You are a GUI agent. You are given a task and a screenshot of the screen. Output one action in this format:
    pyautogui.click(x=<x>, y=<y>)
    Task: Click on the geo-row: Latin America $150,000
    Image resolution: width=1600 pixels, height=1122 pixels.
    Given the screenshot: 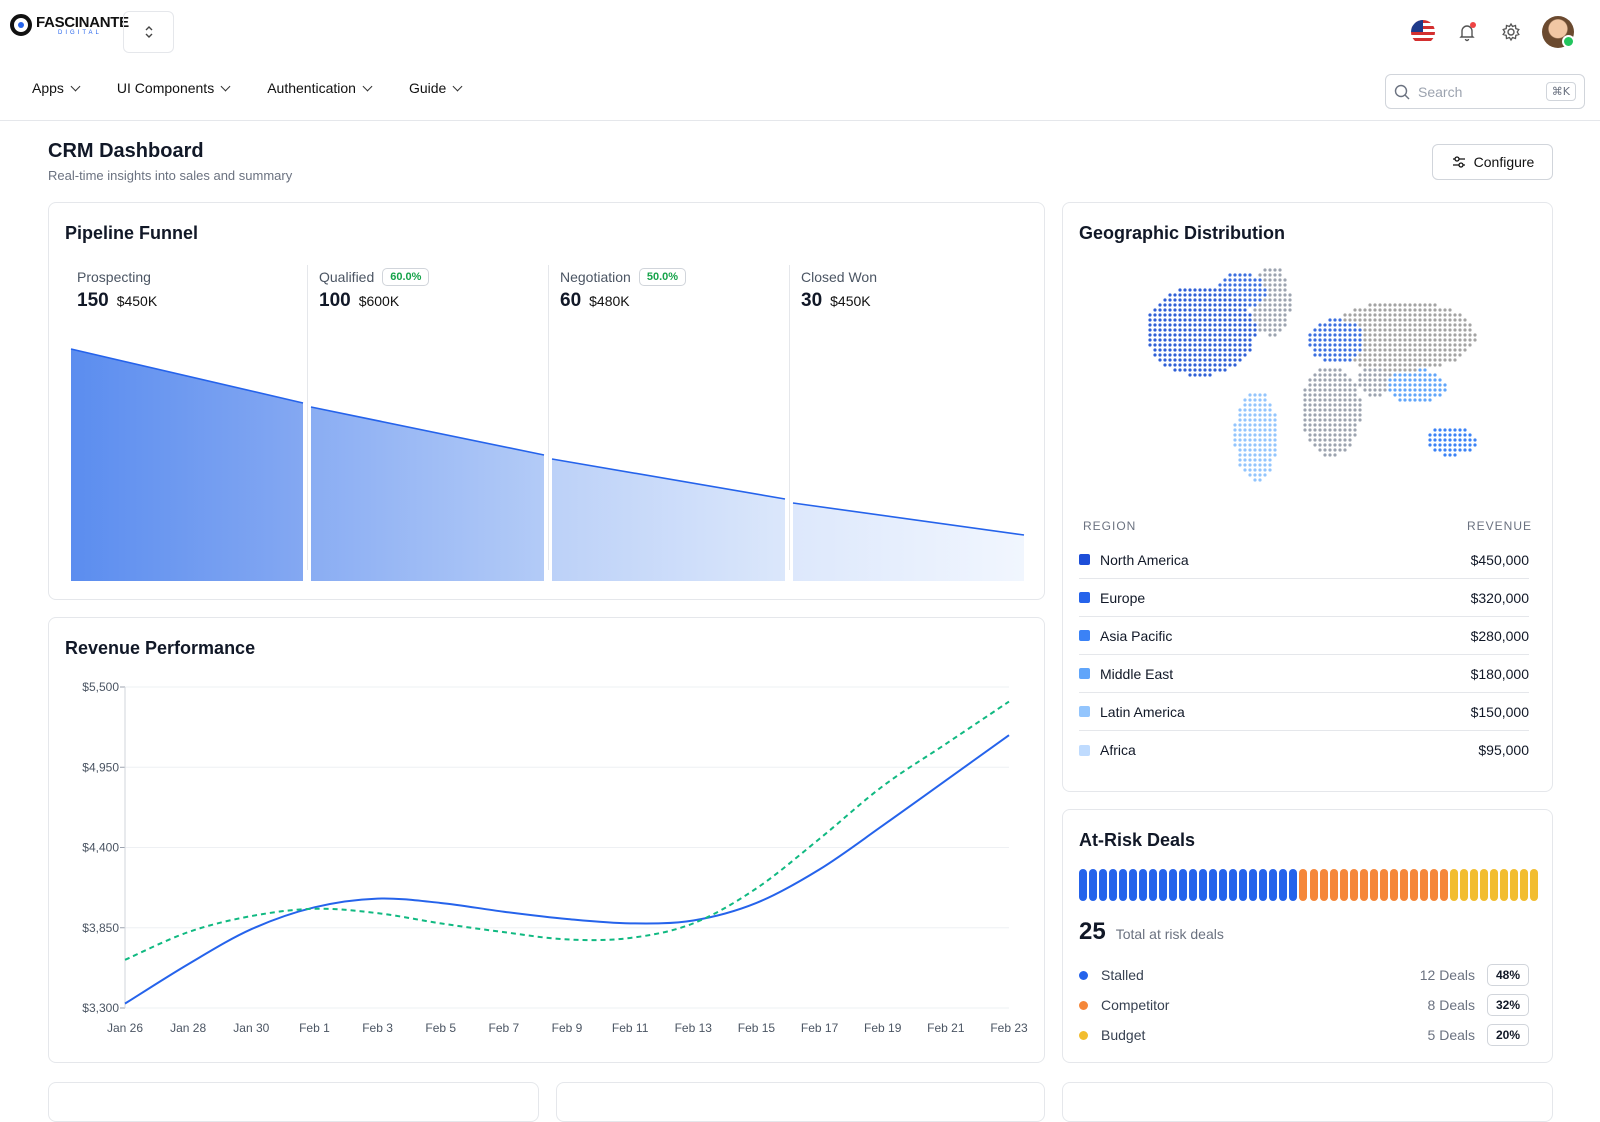 What is the action you would take?
    pyautogui.click(x=1304, y=712)
    